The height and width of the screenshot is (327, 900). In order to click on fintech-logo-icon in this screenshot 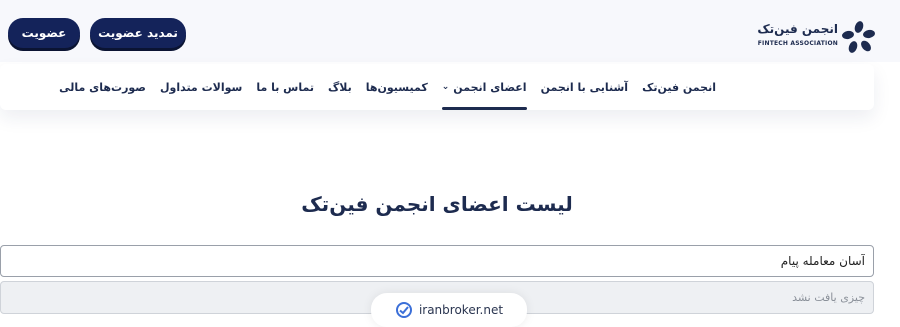, I will do `click(858, 37)`.